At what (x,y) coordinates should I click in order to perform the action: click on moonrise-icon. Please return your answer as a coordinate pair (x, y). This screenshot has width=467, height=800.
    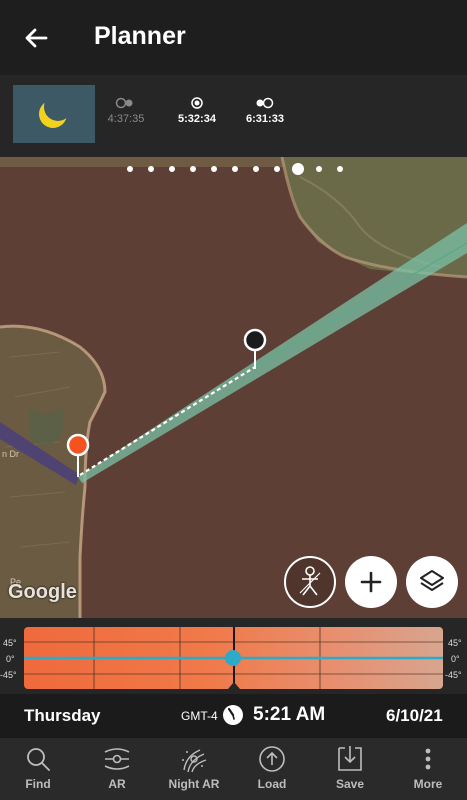
    Looking at the image, I should click on (124, 103).